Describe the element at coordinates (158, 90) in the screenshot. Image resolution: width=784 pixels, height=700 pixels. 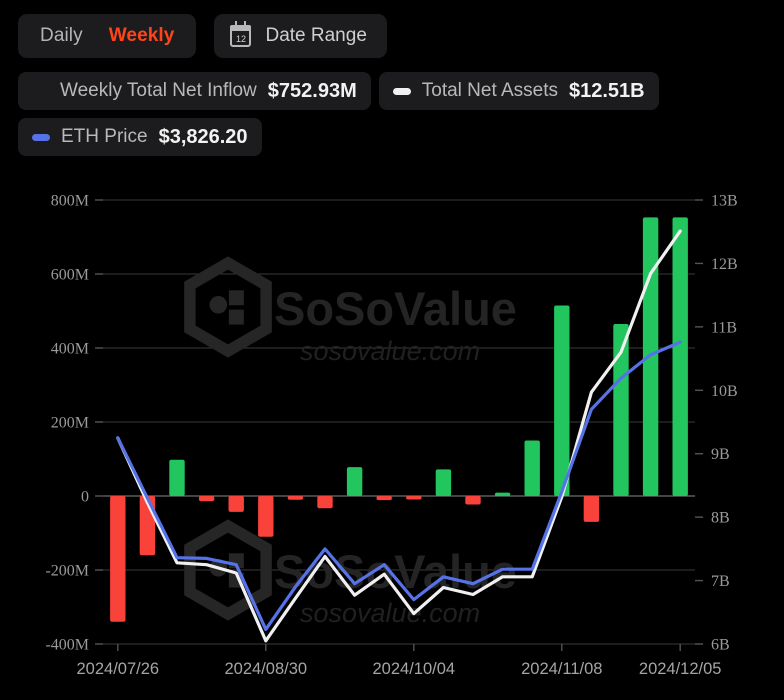
I see `legend-label-weekly-total-net-inflow: Weekly Total Net Inflow` at that location.